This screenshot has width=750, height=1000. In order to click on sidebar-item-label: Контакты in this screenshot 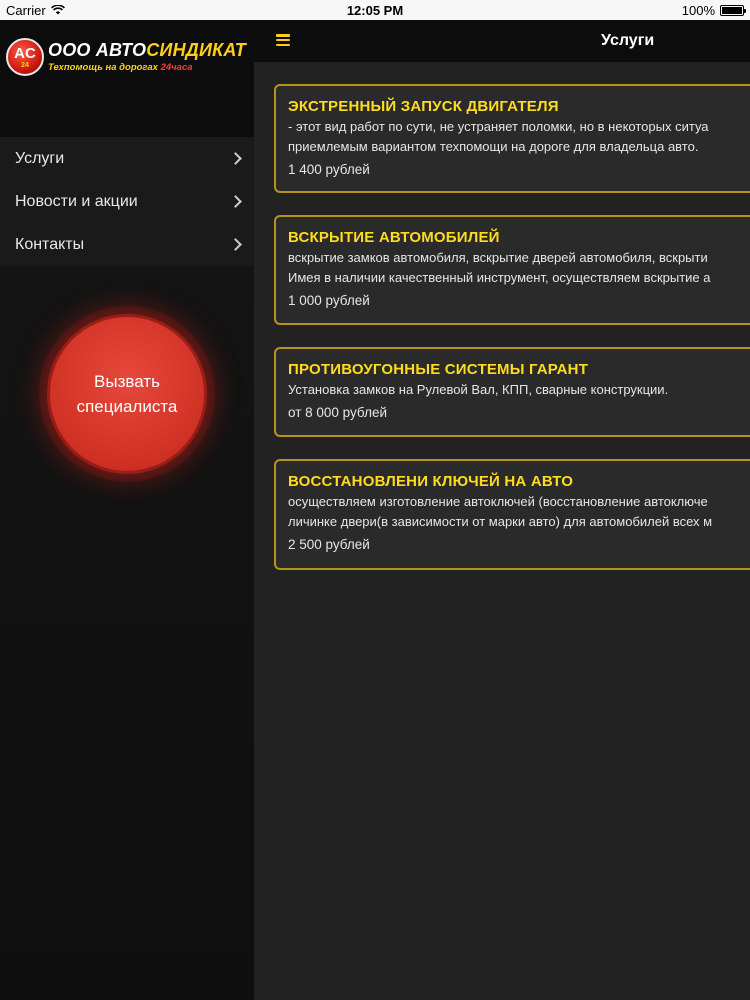, I will do `click(50, 244)`.